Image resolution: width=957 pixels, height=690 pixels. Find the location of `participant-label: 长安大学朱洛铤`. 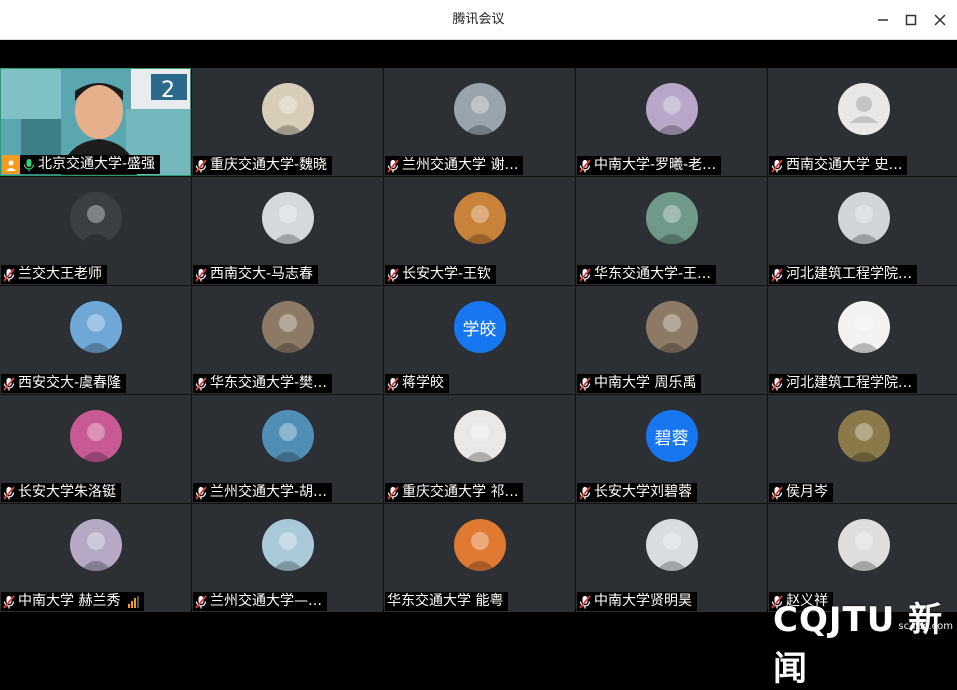

participant-label: 长安大学朱洛铤 is located at coordinates (61, 492).